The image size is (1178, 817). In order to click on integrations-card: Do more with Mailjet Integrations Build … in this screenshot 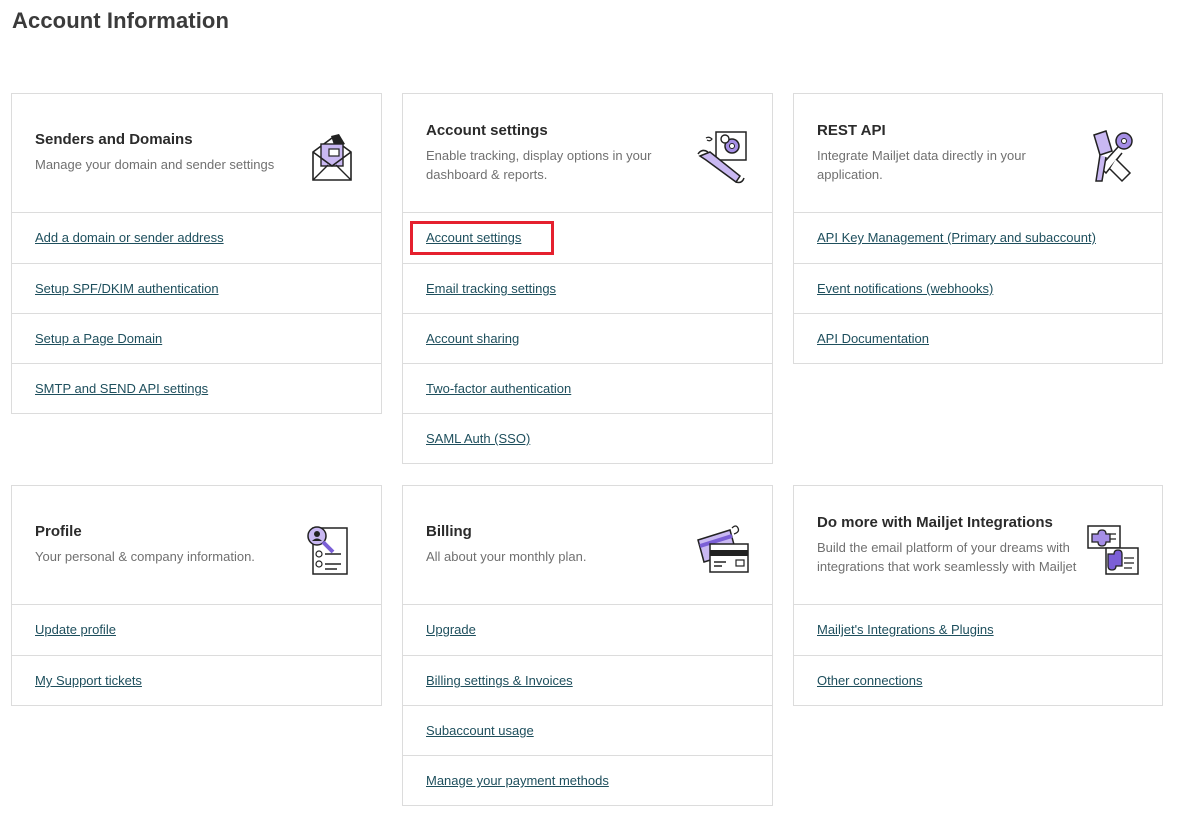, I will do `click(978, 595)`.